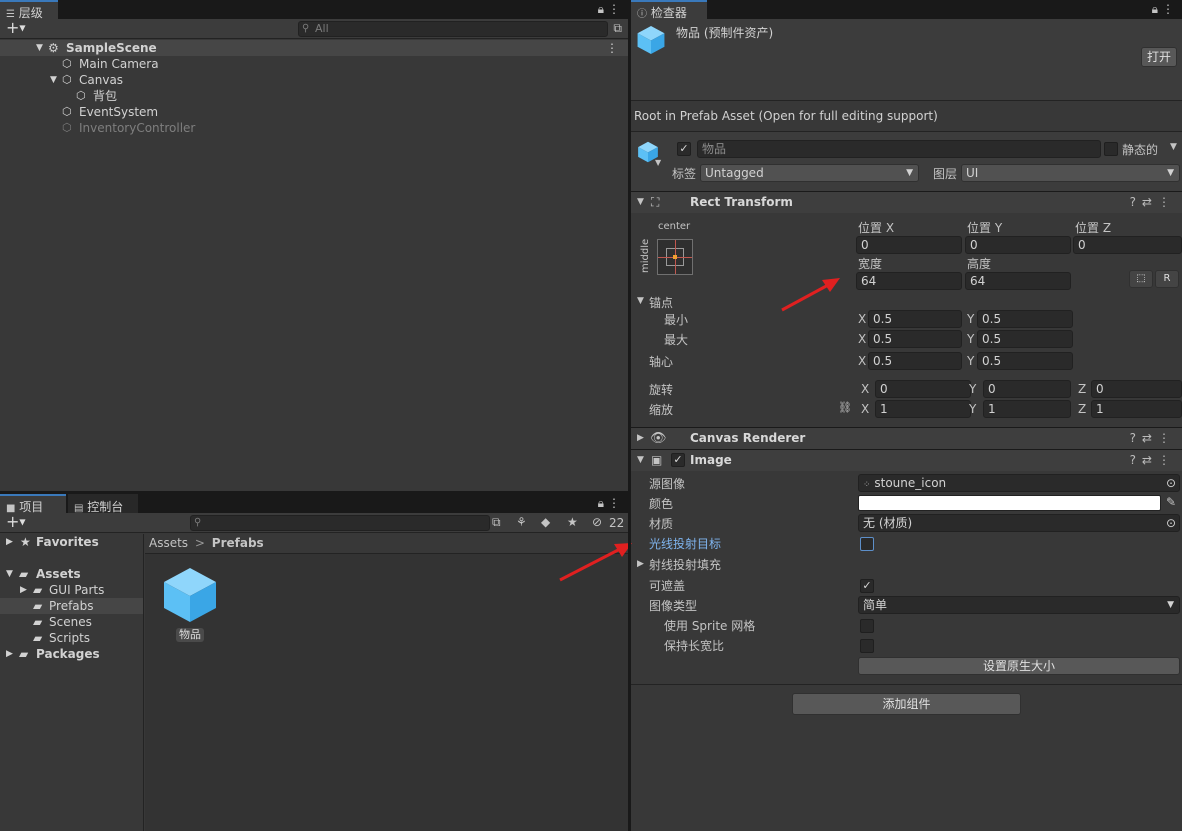 This screenshot has height=831, width=1182. What do you see at coordinates (597, 522) in the screenshot?
I see `hidden-packages-icon: ⊘` at bounding box center [597, 522].